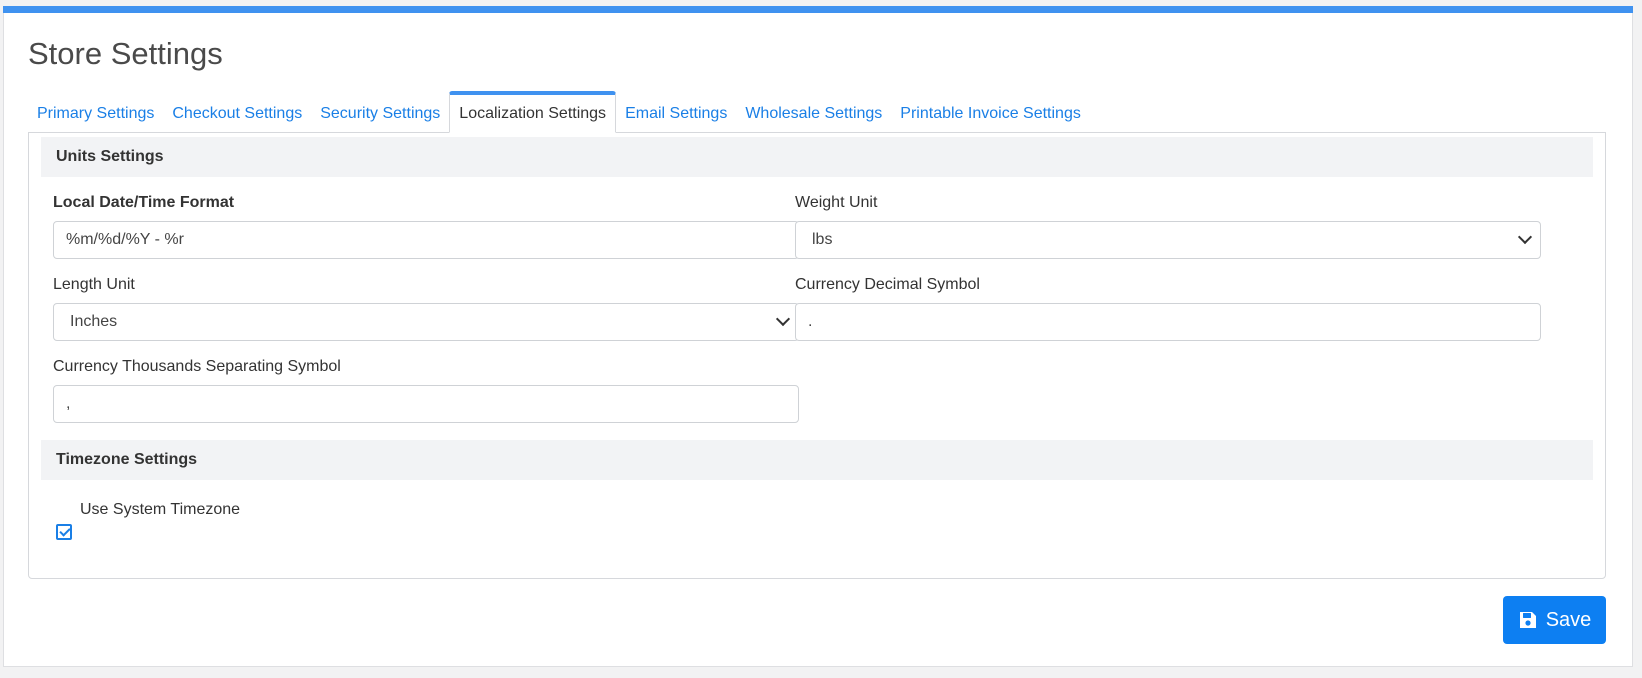 The image size is (1642, 678). I want to click on use-system-timezone-label: Use System Timezone, so click(160, 510).